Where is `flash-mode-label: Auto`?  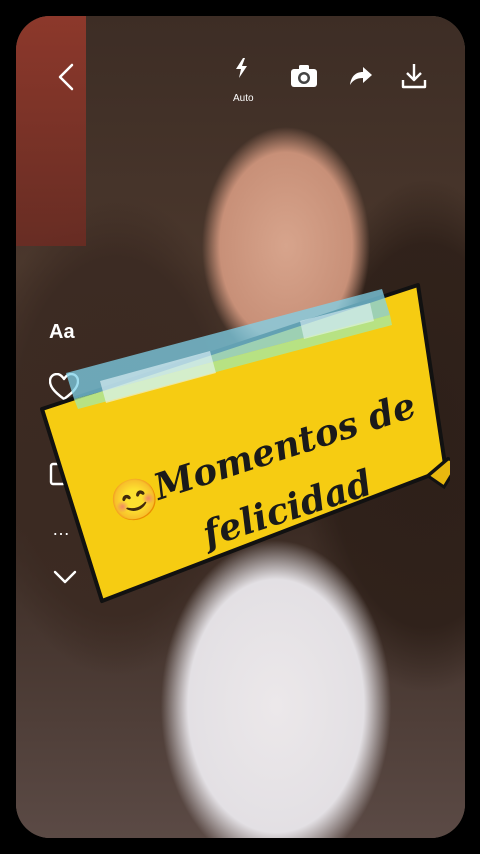
flash-mode-label: Auto is located at coordinates (243, 98).